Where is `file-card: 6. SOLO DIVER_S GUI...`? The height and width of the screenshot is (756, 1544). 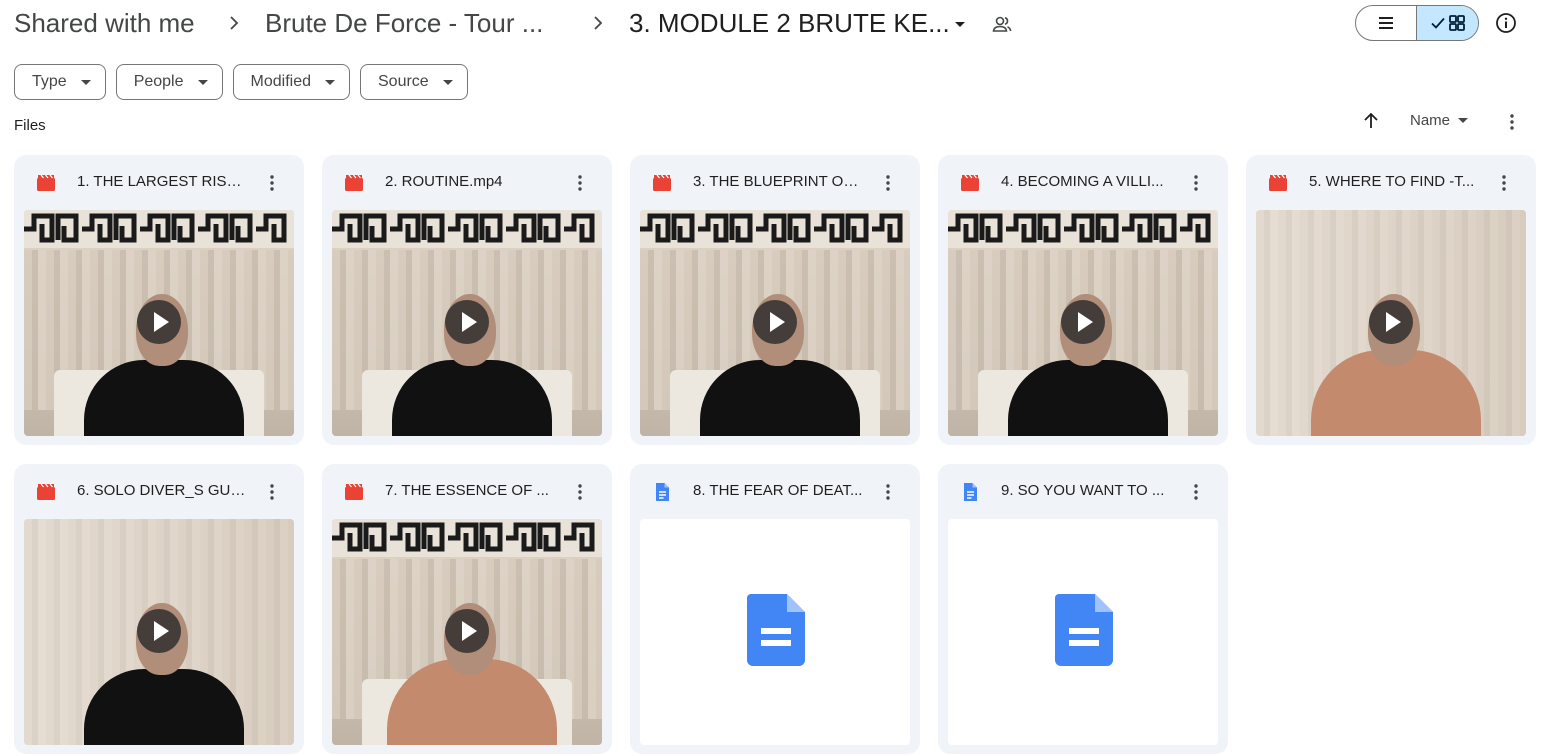 file-card: 6. SOLO DIVER_S GUI... is located at coordinates (159, 609).